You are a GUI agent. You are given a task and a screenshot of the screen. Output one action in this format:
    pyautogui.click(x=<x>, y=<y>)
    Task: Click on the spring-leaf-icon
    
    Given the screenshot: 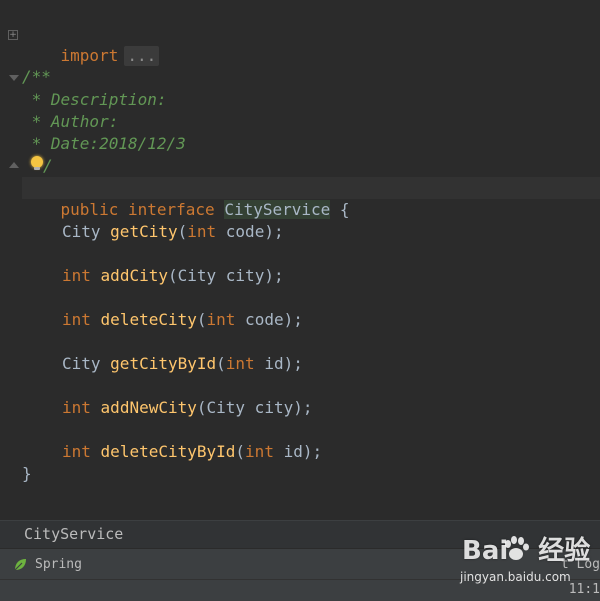 What is the action you would take?
    pyautogui.click(x=20, y=565)
    